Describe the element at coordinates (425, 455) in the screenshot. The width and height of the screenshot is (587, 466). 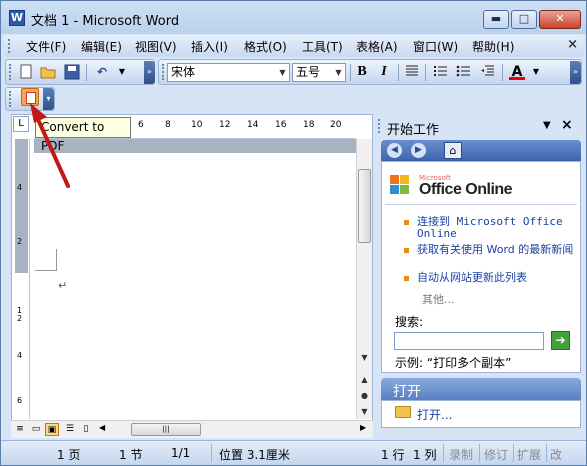
I see `status-column: 1 列` at that location.